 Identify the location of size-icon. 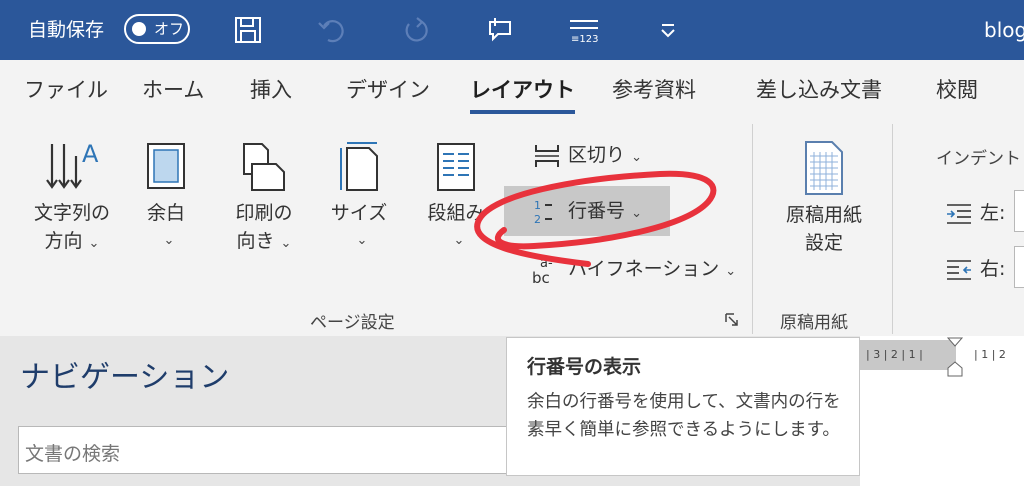
(359, 166).